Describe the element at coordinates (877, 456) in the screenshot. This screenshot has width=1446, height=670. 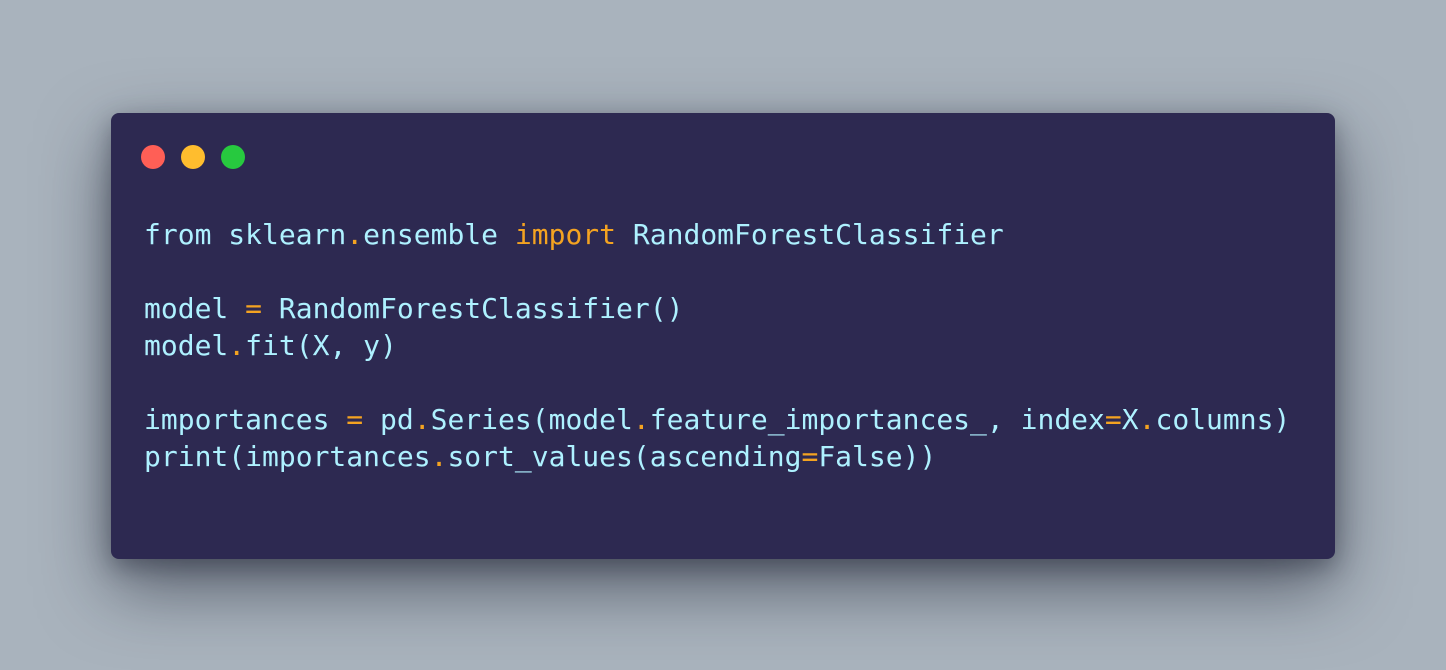
I see `code-token: False))` at that location.